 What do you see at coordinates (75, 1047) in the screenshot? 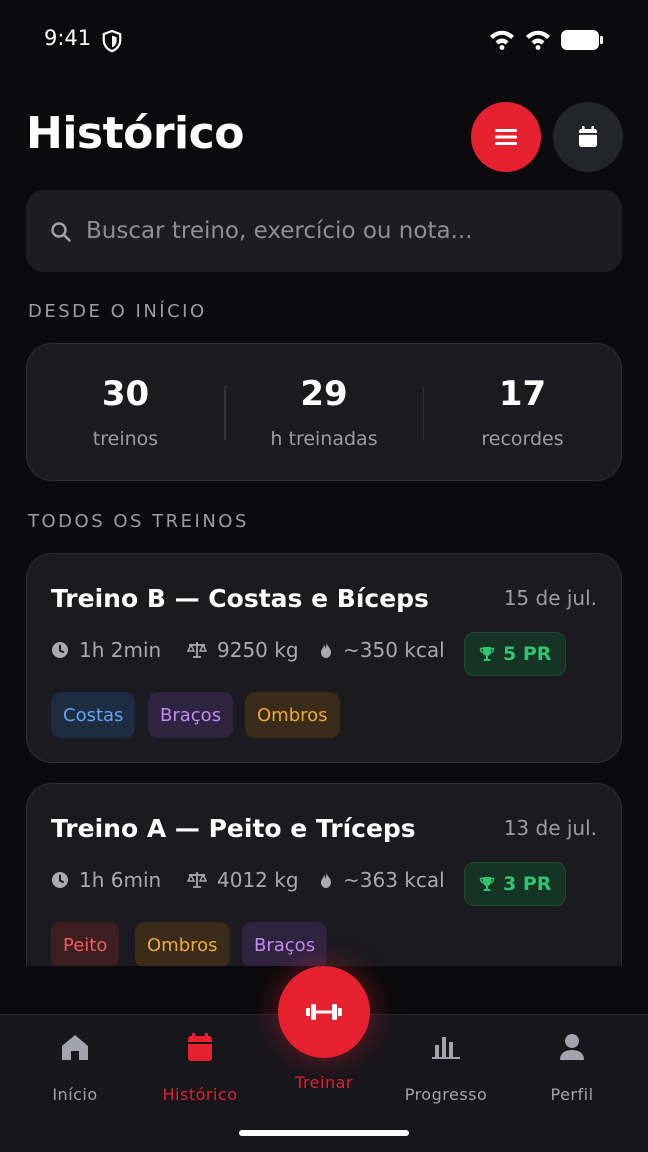
I see `home-icon` at bounding box center [75, 1047].